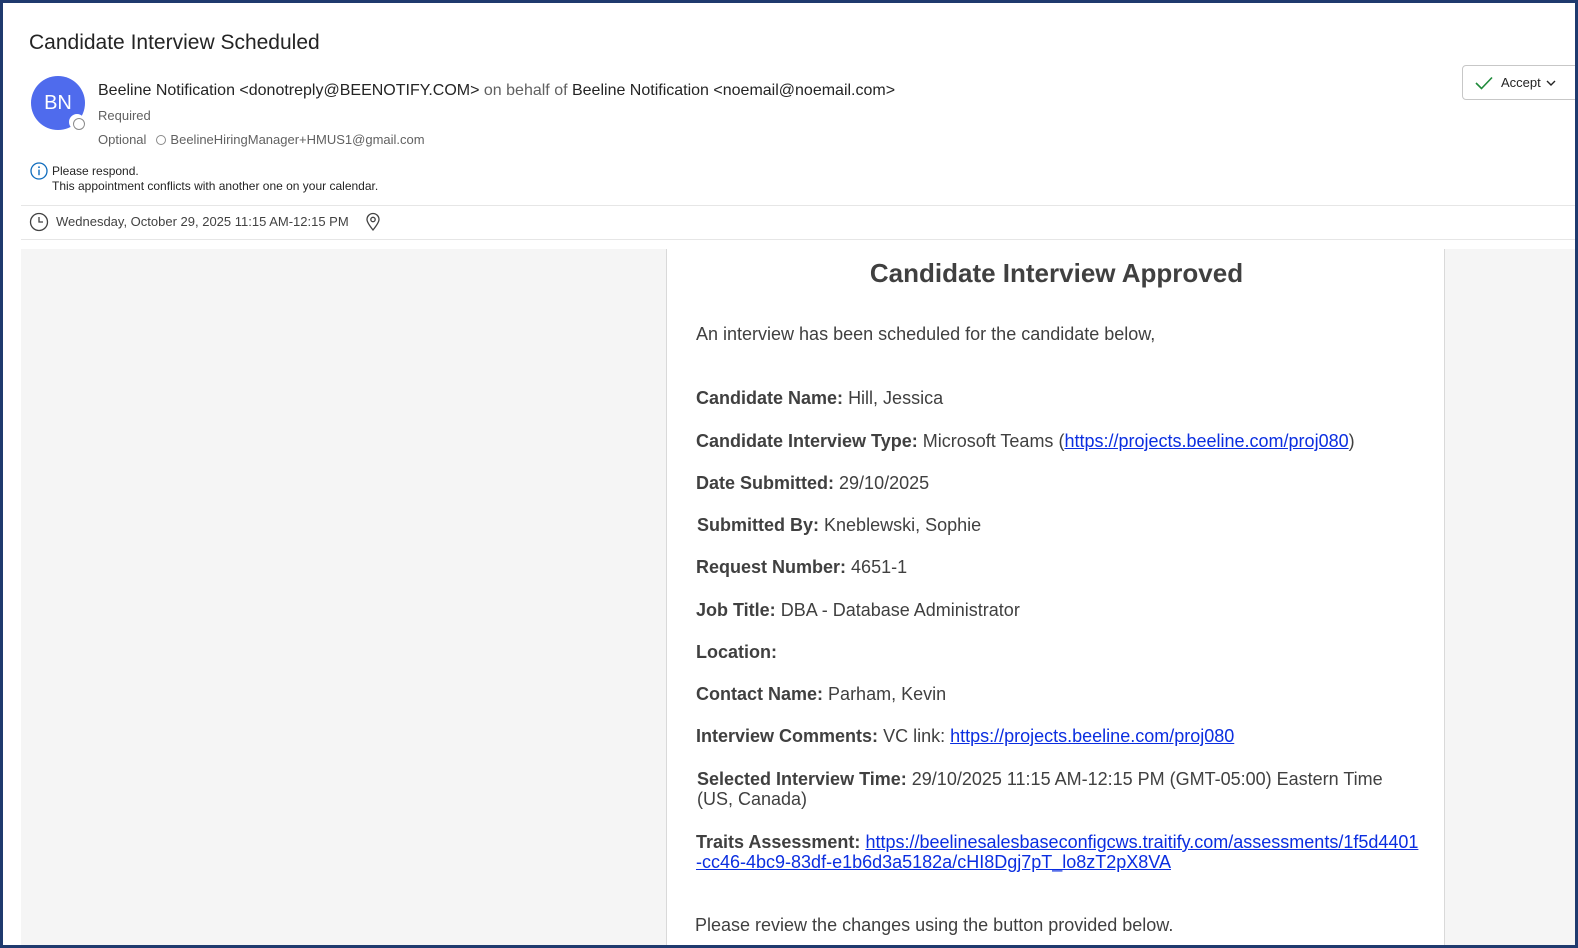 Image resolution: width=1578 pixels, height=948 pixels. I want to click on vc-link: https://projects.beeline.com/proj080, so click(1092, 736).